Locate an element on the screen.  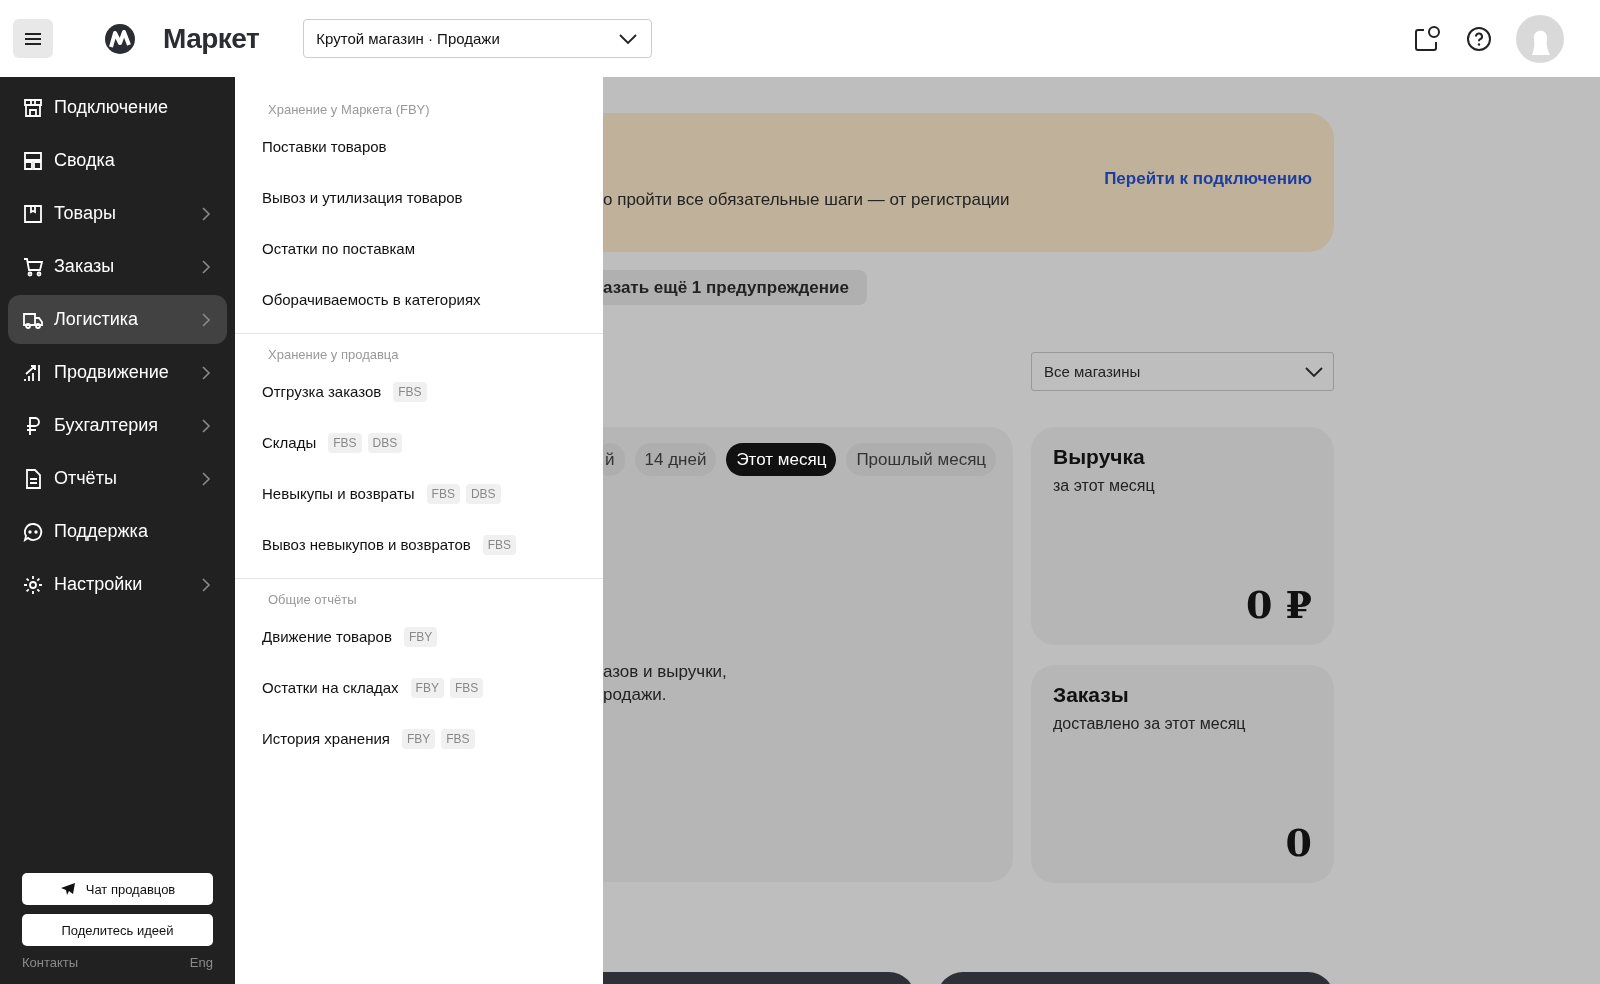
store-select: Крутой магазин · Продажи is located at coordinates (478, 38).